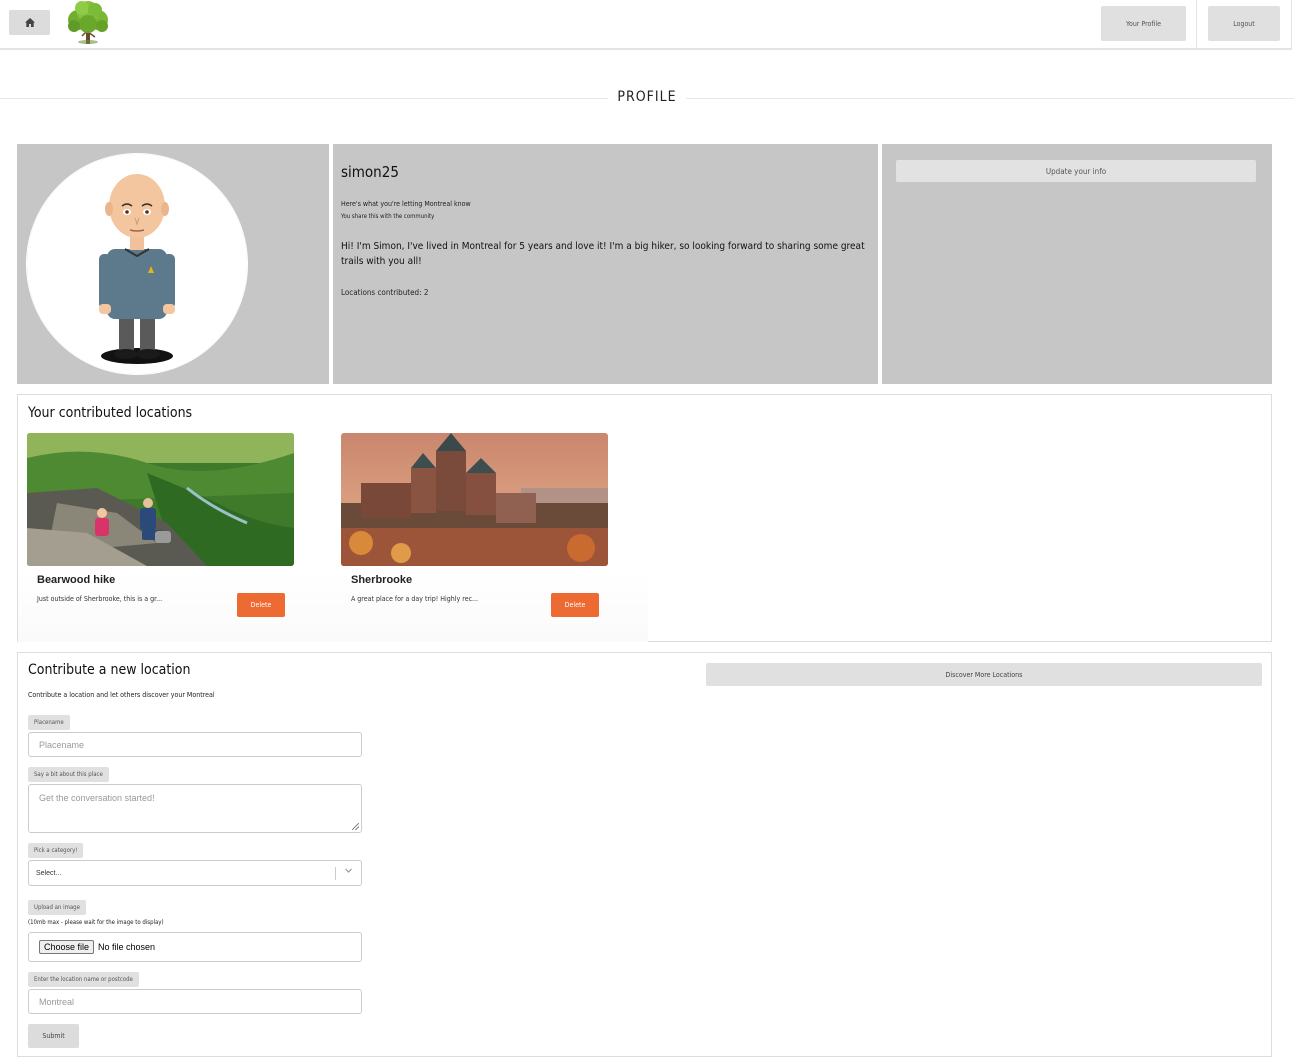 This screenshot has height=1059, width=1294. What do you see at coordinates (83, 979) in the screenshot?
I see `location-label: Enter the location name or postcode` at bounding box center [83, 979].